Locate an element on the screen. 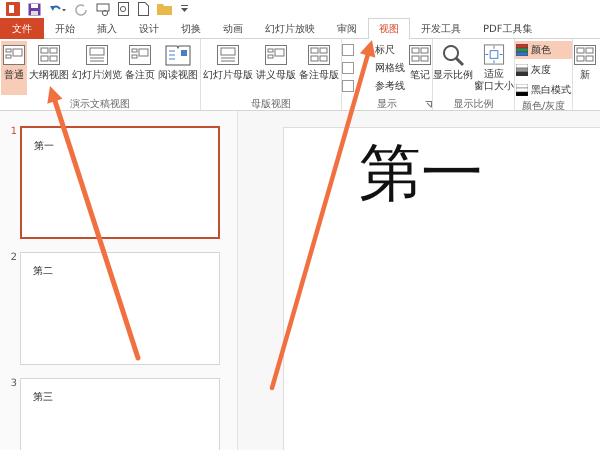  group-label: 显示比例 is located at coordinates (474, 104).